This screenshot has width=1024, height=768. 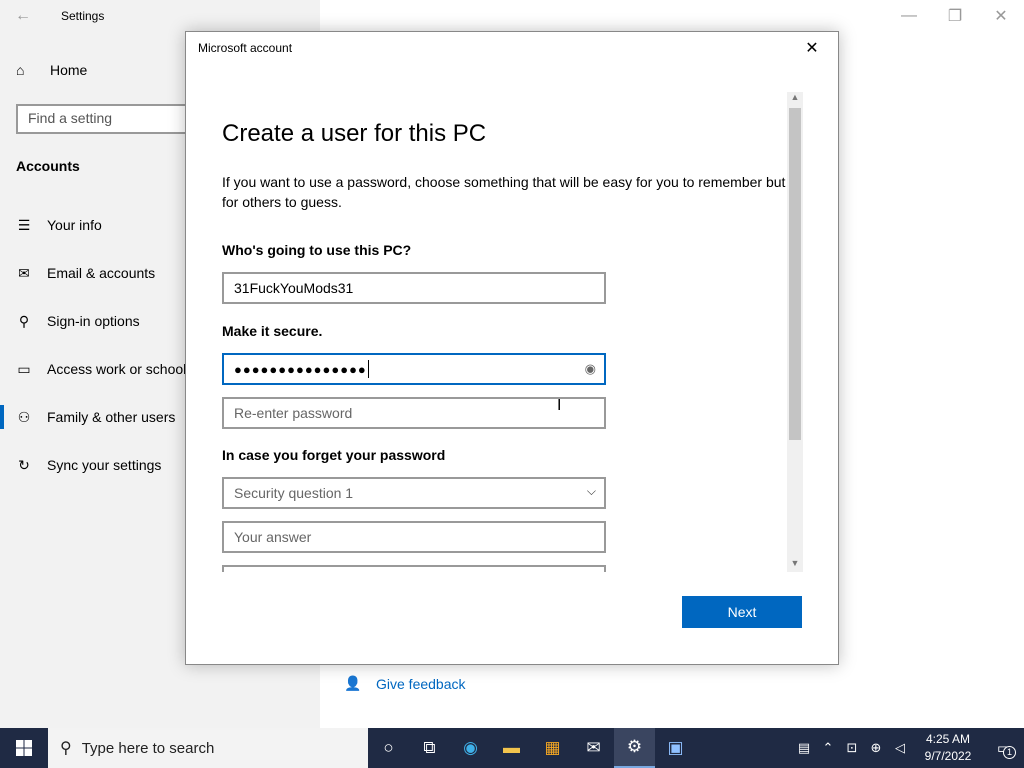 I want to click on ibeam-cursor-icon: I, so click(x=559, y=405).